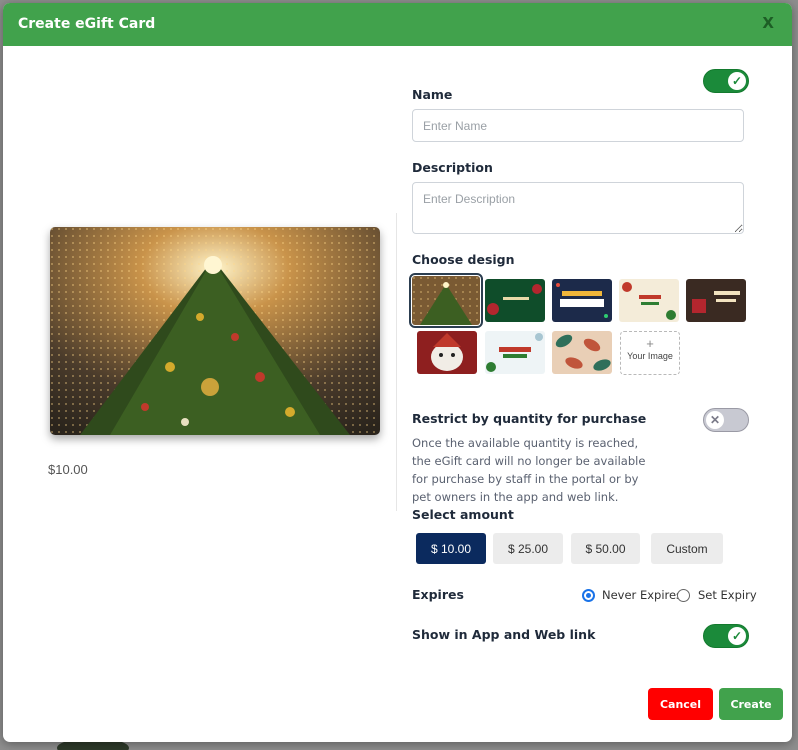 The height and width of the screenshot is (750, 798). I want to click on christmas-tree-thumb-icon, so click(446, 300).